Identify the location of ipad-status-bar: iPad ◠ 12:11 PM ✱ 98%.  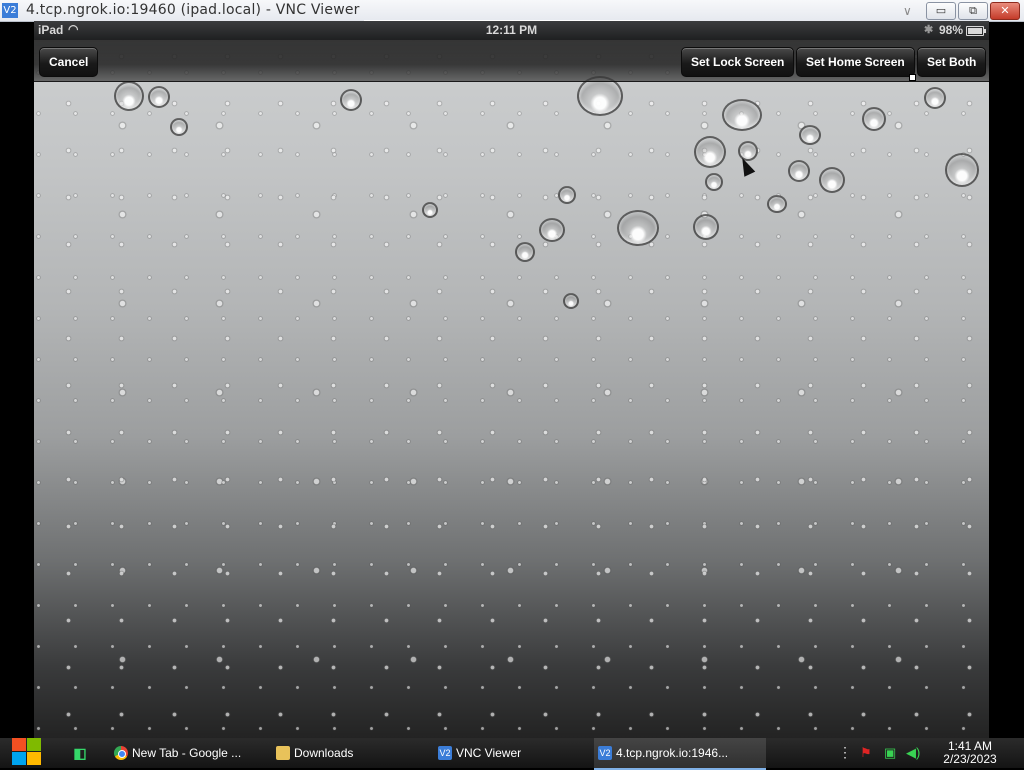
(511, 30).